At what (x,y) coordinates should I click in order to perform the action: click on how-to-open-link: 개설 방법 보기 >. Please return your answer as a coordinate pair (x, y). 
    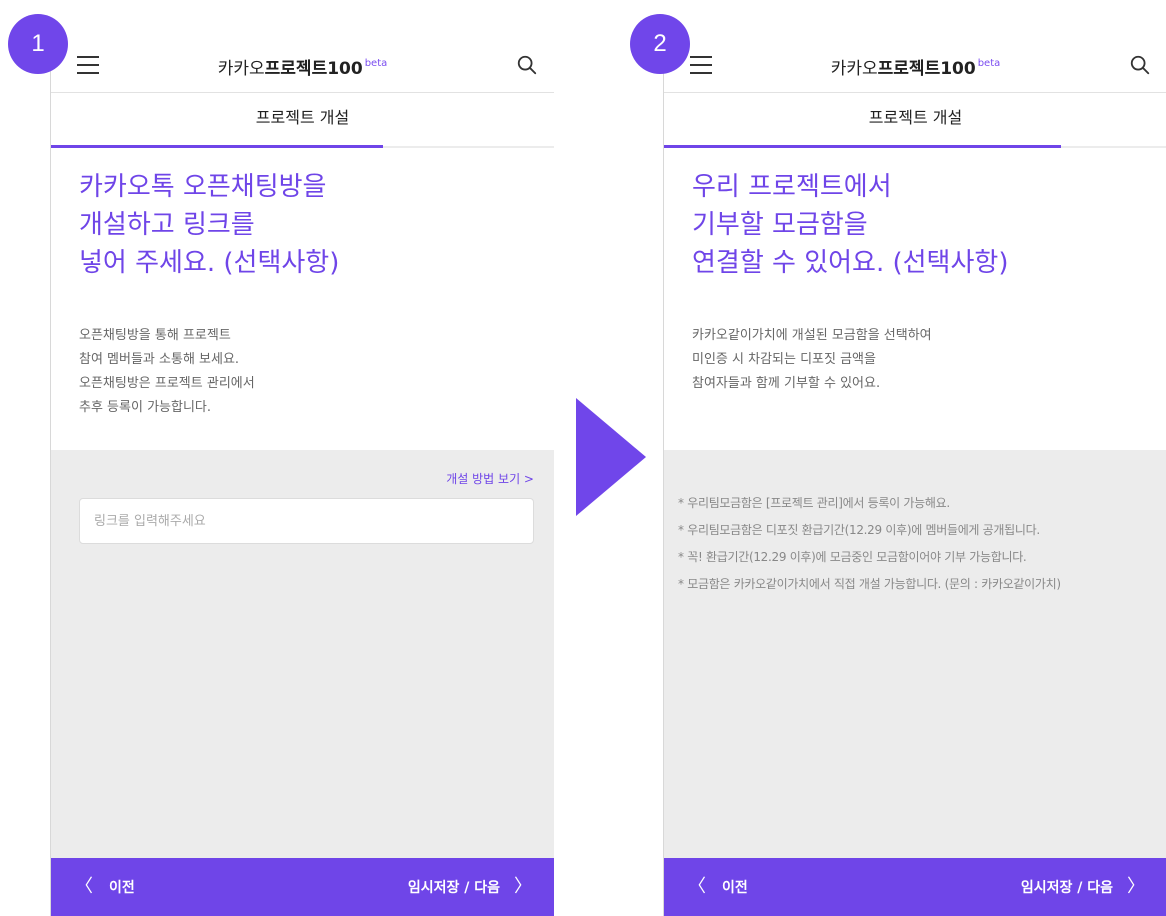
    Looking at the image, I should click on (490, 478).